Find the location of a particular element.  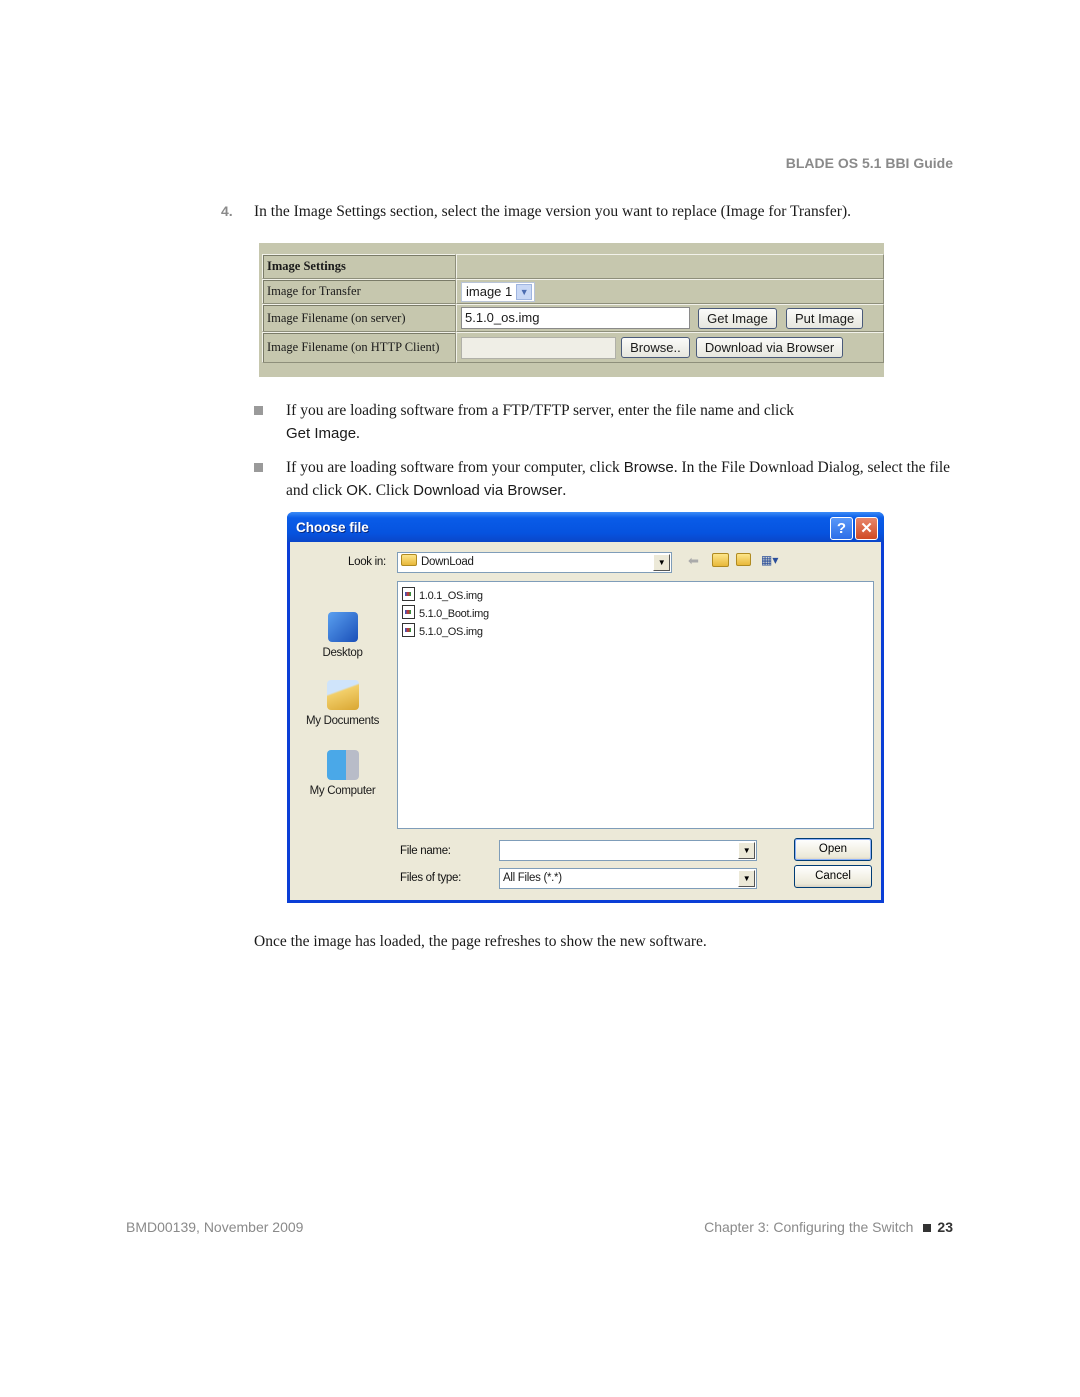

files-of-type-label: Files of type: is located at coordinates (430, 878).